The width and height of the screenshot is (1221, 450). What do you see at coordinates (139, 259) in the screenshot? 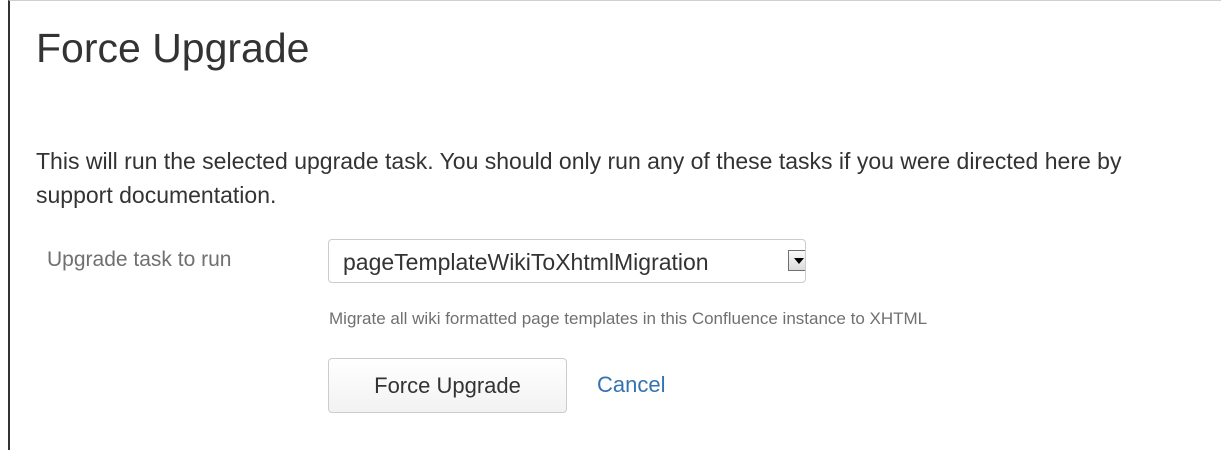
I see `upgrade-task-label: Upgrade task to run` at bounding box center [139, 259].